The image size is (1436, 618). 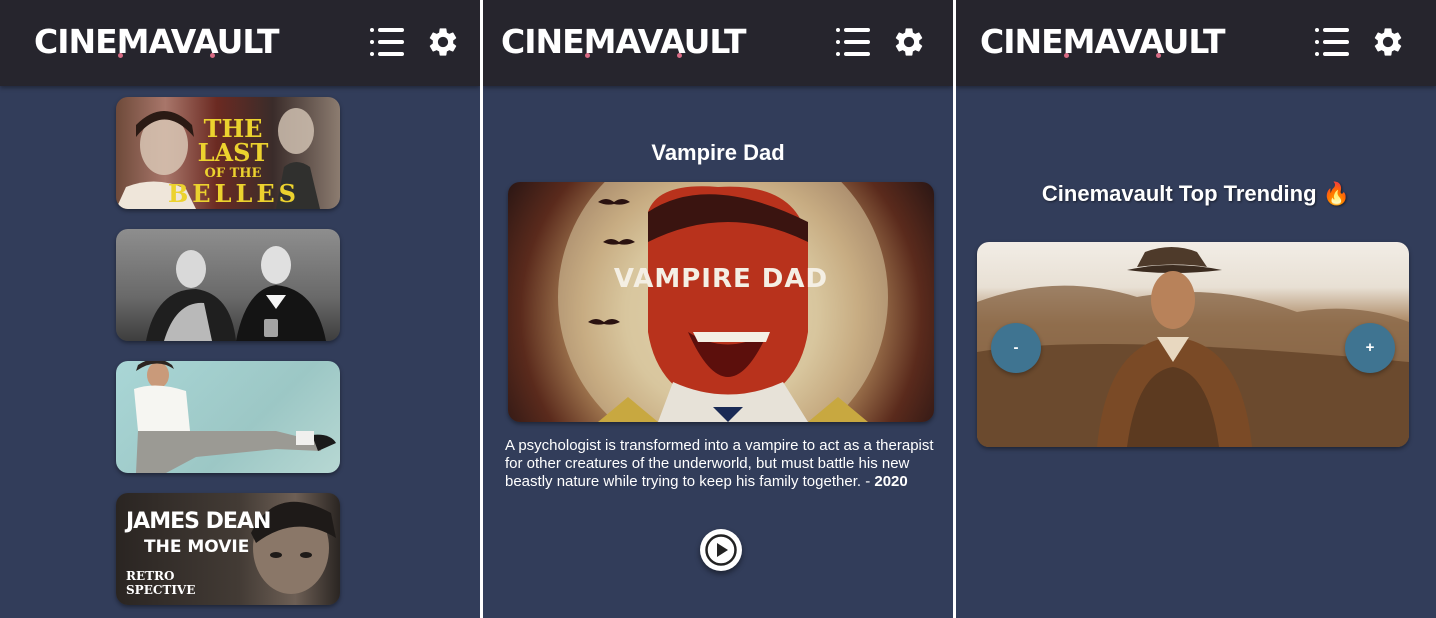 What do you see at coordinates (1196, 193) in the screenshot?
I see `trending-heading: Cinemavault Top Trending 🔥` at bounding box center [1196, 193].